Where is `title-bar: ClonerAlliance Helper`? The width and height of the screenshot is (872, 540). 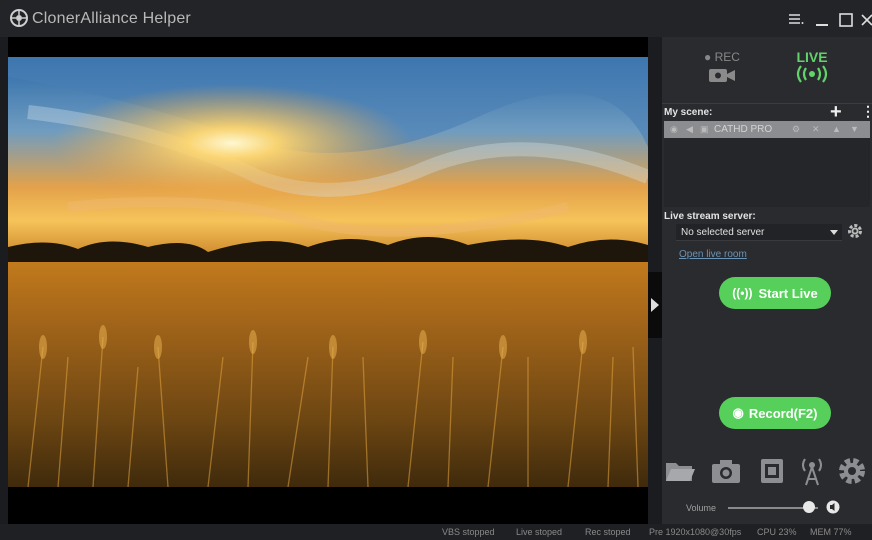
title-bar: ClonerAlliance Helper is located at coordinates (436, 18).